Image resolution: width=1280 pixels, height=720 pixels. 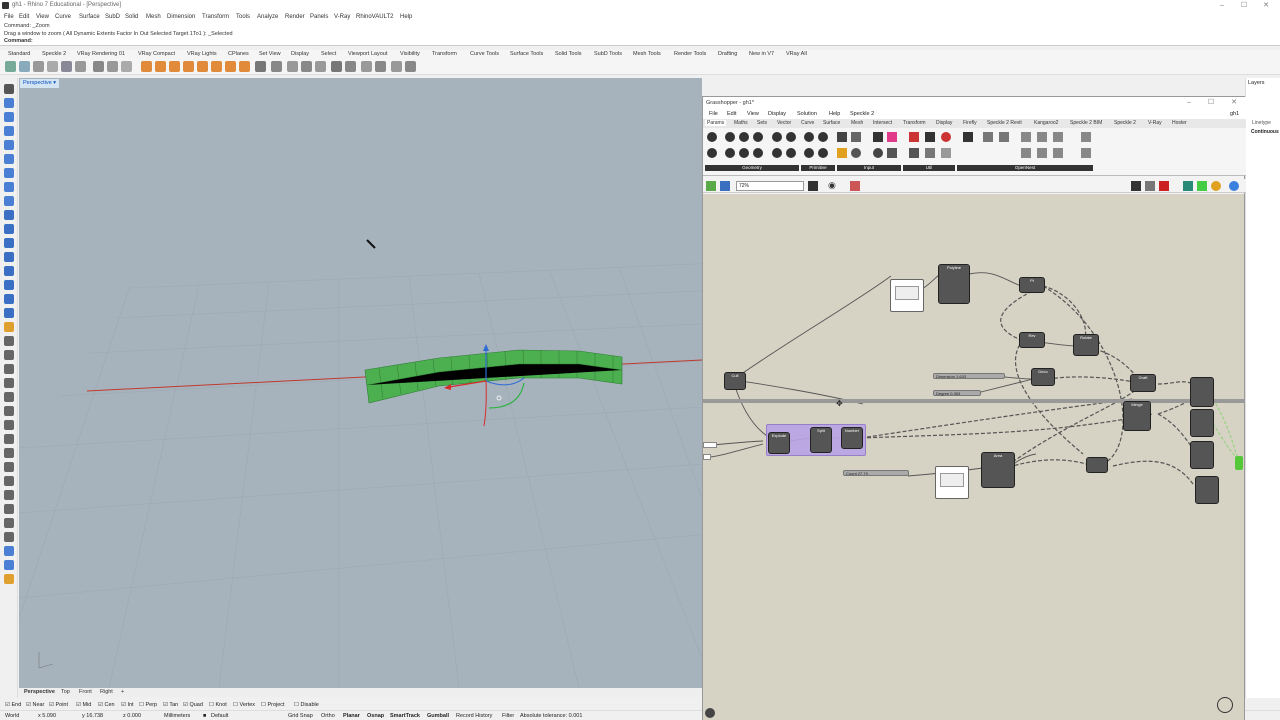 What do you see at coordinates (1025, 168) in the screenshot?
I see `gh-section-opennest: OpenNest` at bounding box center [1025, 168].